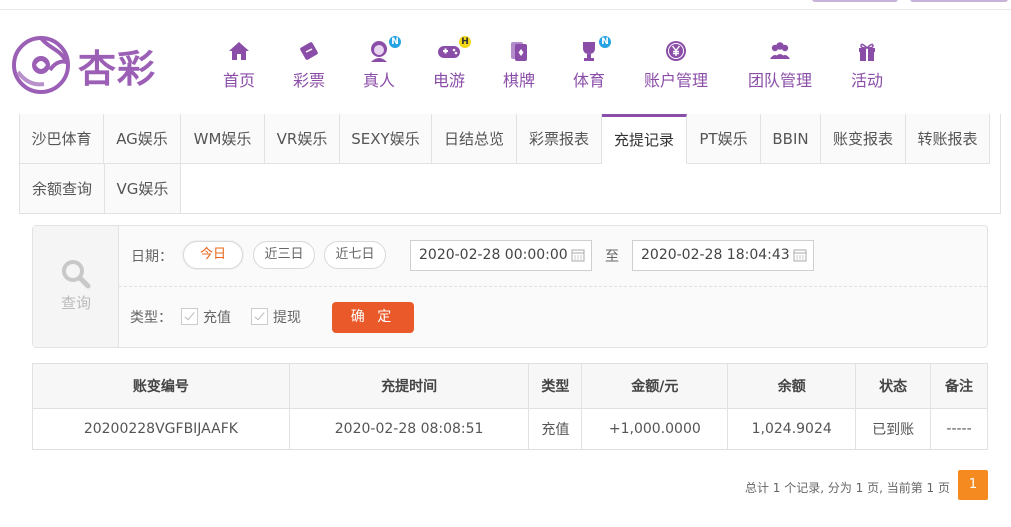  Describe the element at coordinates (792, 386) in the screenshot. I see `column-header: 余额` at that location.